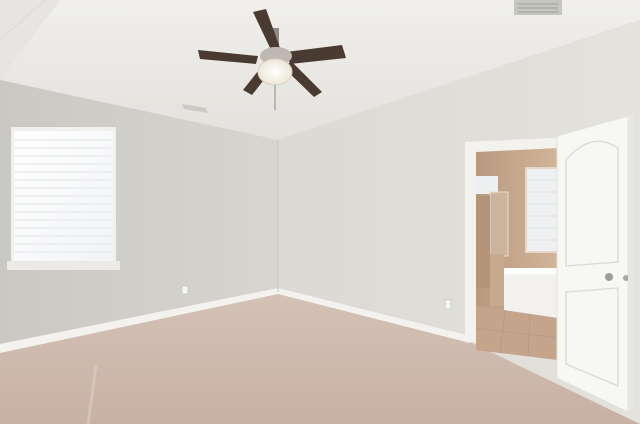 The height and width of the screenshot is (424, 640). What do you see at coordinates (531, 271) in the screenshot?
I see `bathtub-rim` at bounding box center [531, 271].